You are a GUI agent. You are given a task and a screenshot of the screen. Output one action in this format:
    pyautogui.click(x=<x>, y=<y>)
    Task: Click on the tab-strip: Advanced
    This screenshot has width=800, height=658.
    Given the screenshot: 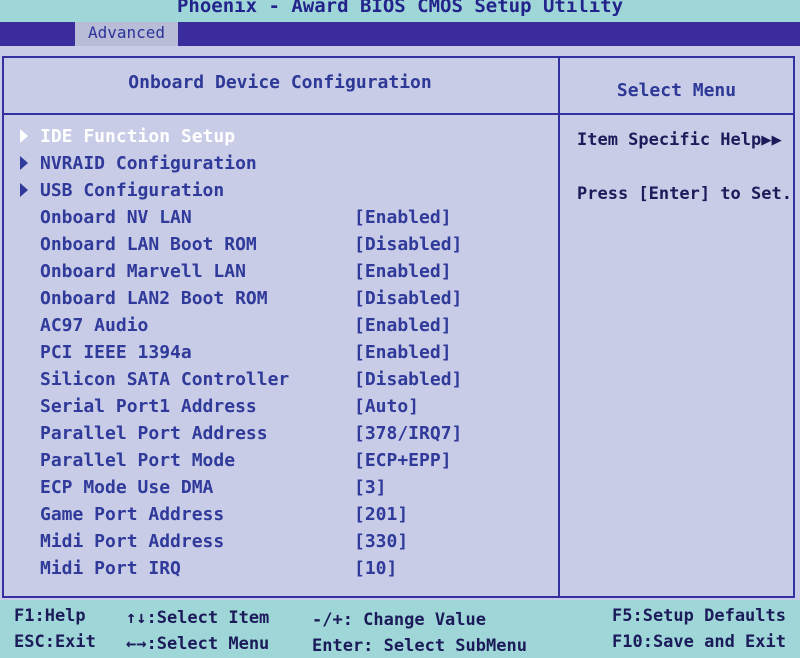 What is the action you would take?
    pyautogui.click(x=400, y=34)
    